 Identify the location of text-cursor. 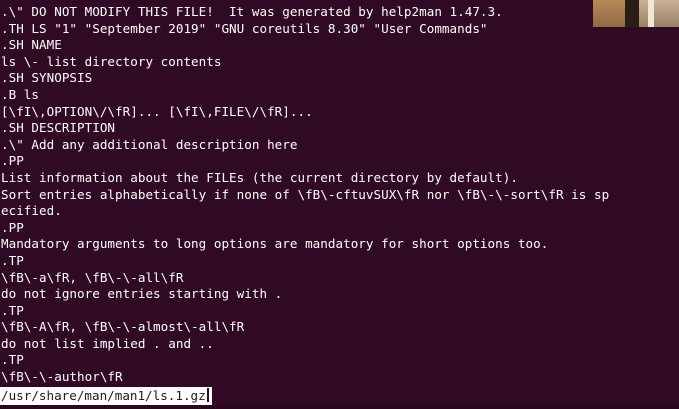
(207, 395).